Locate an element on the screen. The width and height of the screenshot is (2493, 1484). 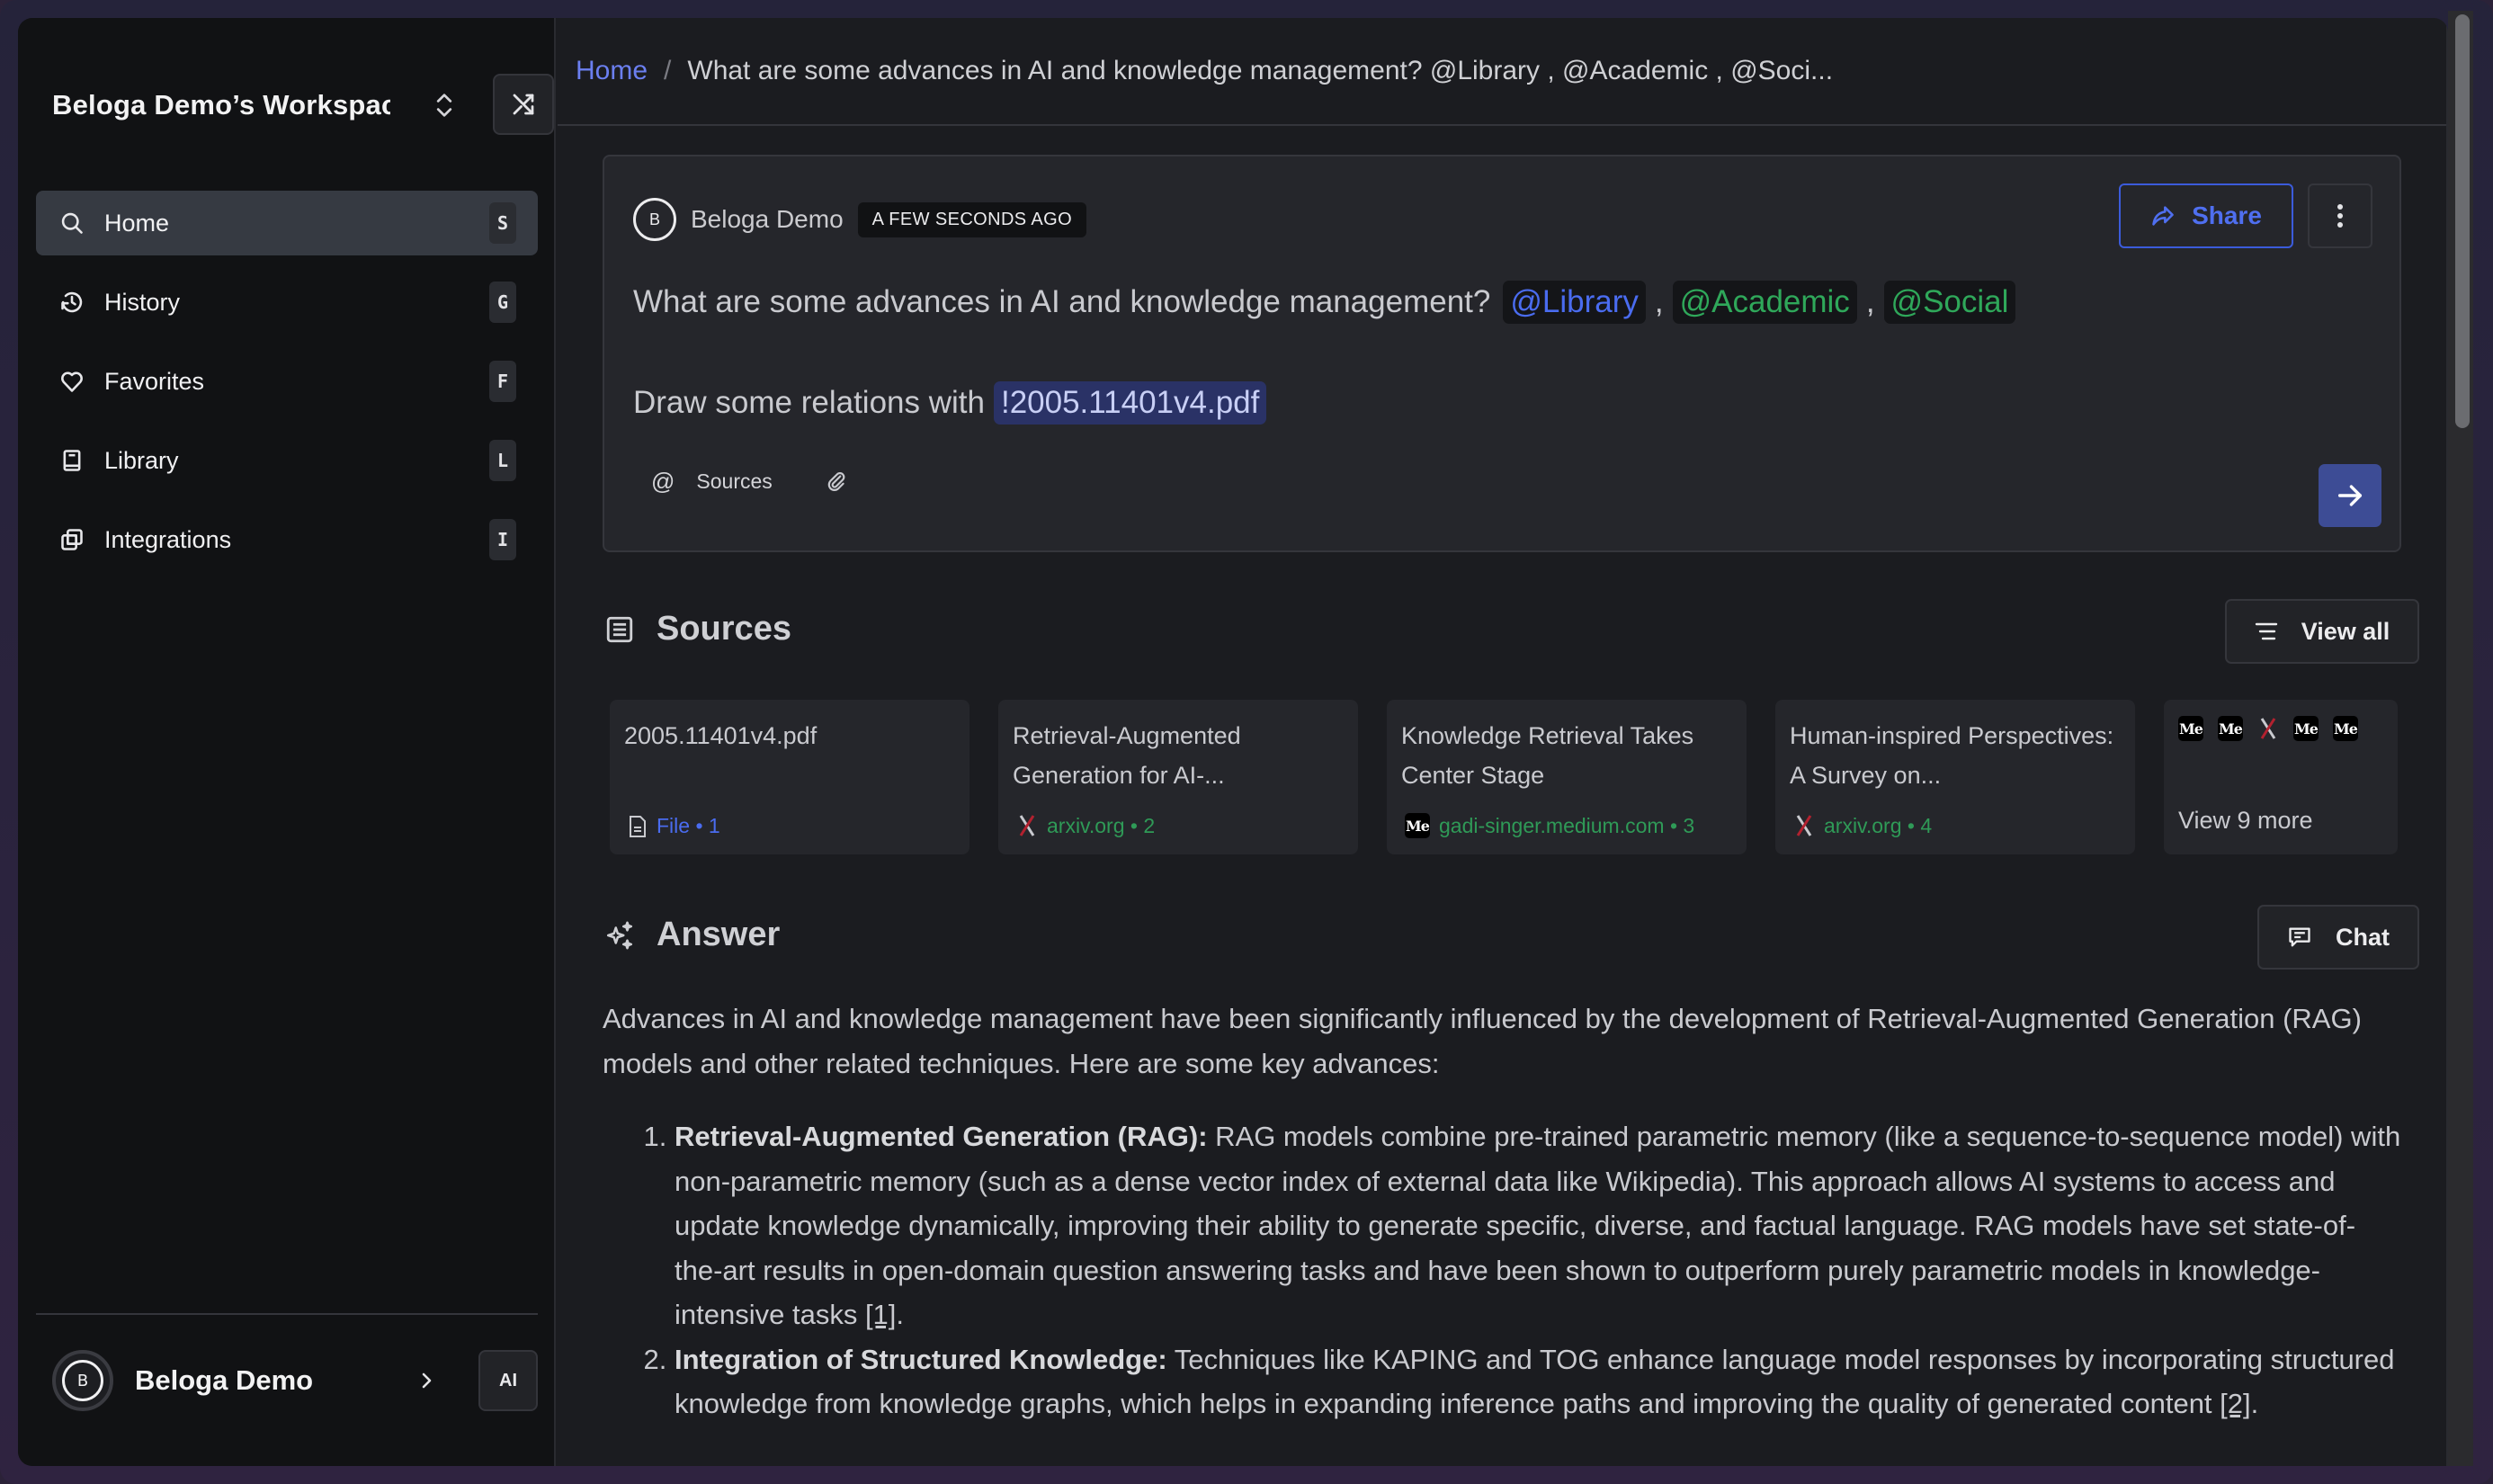
chat-button: Chat is located at coordinates (2338, 937).